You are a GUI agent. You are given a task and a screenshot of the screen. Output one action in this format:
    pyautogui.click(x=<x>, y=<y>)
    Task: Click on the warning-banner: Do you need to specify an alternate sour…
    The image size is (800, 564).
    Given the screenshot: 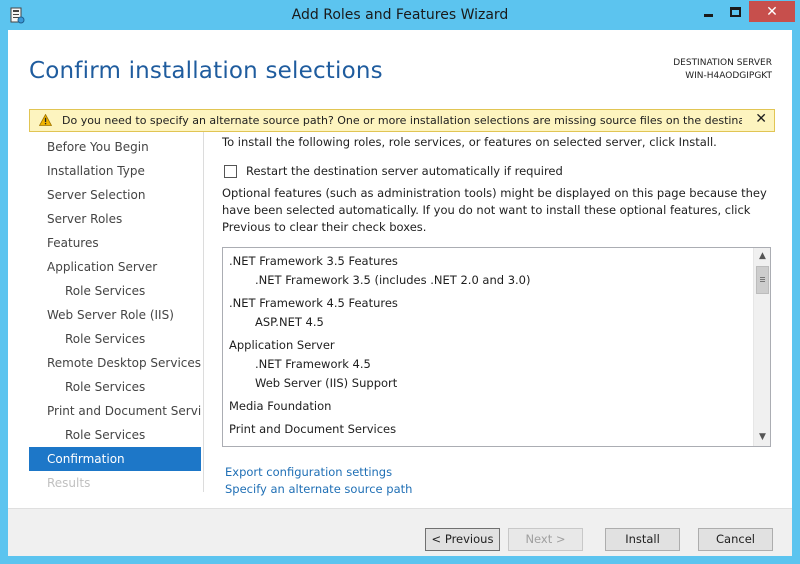 What is the action you would take?
    pyautogui.click(x=402, y=120)
    